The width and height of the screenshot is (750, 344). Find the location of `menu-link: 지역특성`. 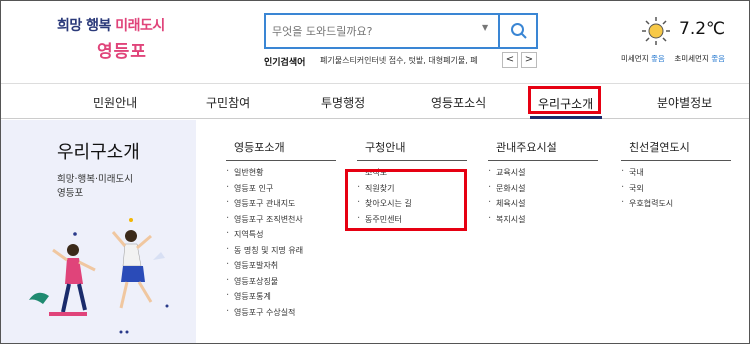

menu-link: 지역특성 is located at coordinates (264, 236).